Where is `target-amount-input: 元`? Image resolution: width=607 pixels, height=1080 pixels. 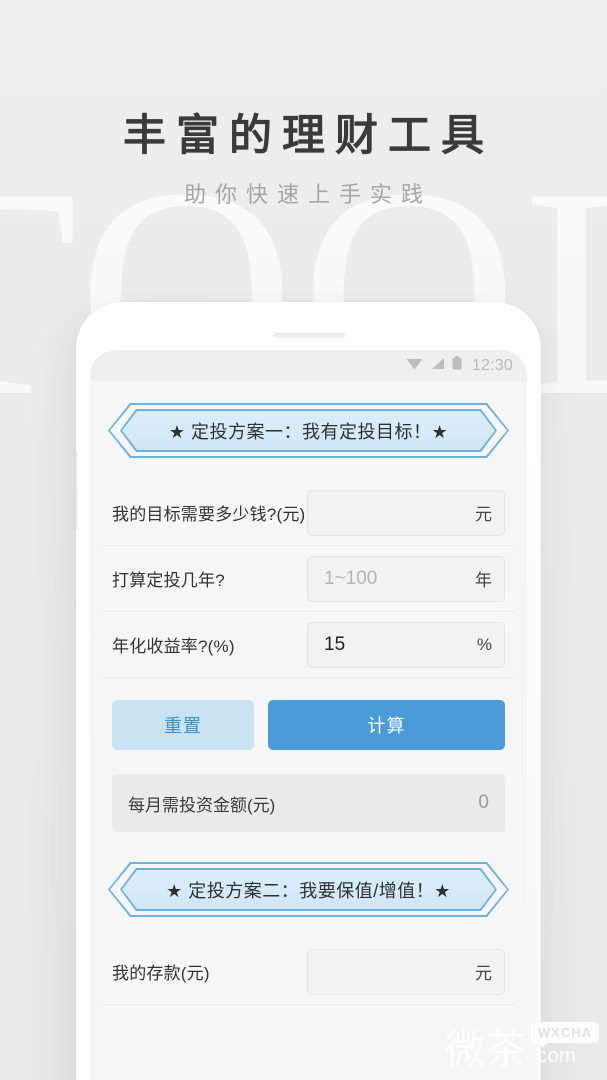
target-amount-input: 元 is located at coordinates (406, 512).